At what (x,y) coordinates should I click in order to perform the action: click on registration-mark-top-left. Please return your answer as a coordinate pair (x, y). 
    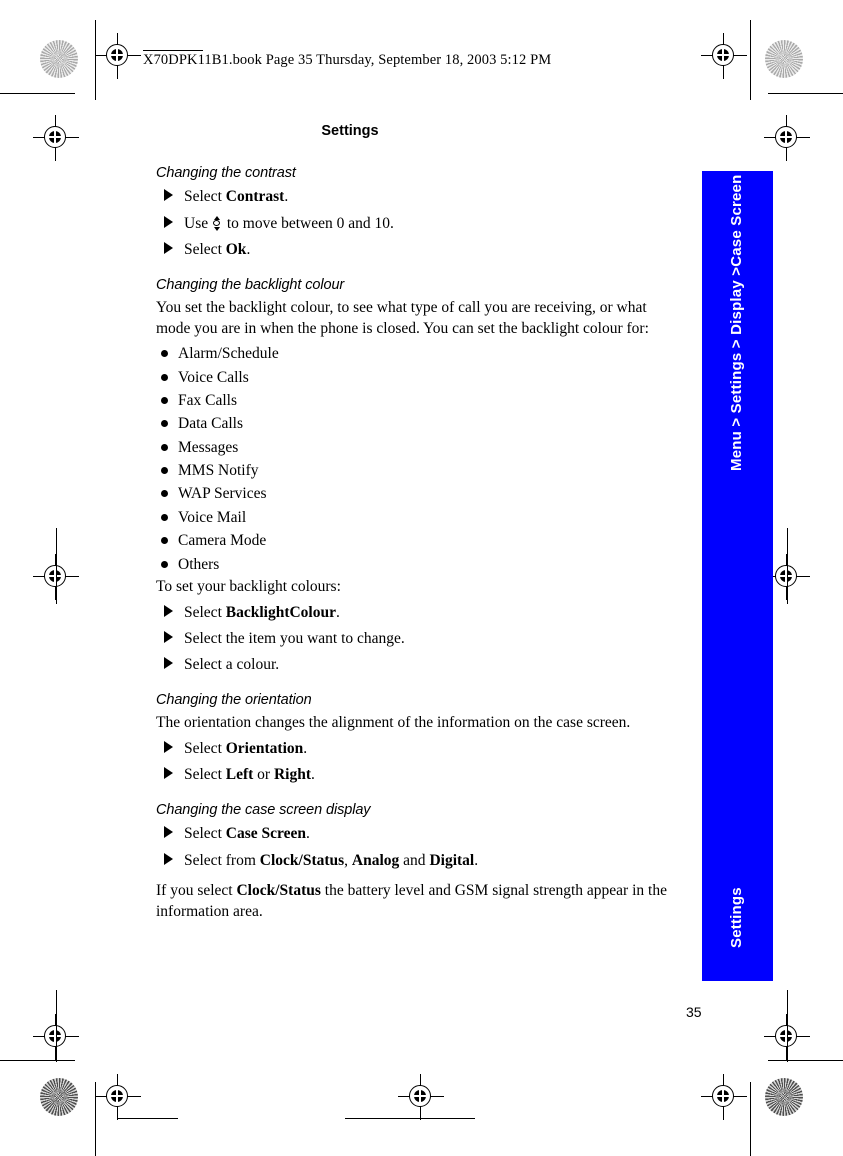
    Looking at the image, I should click on (118, 56).